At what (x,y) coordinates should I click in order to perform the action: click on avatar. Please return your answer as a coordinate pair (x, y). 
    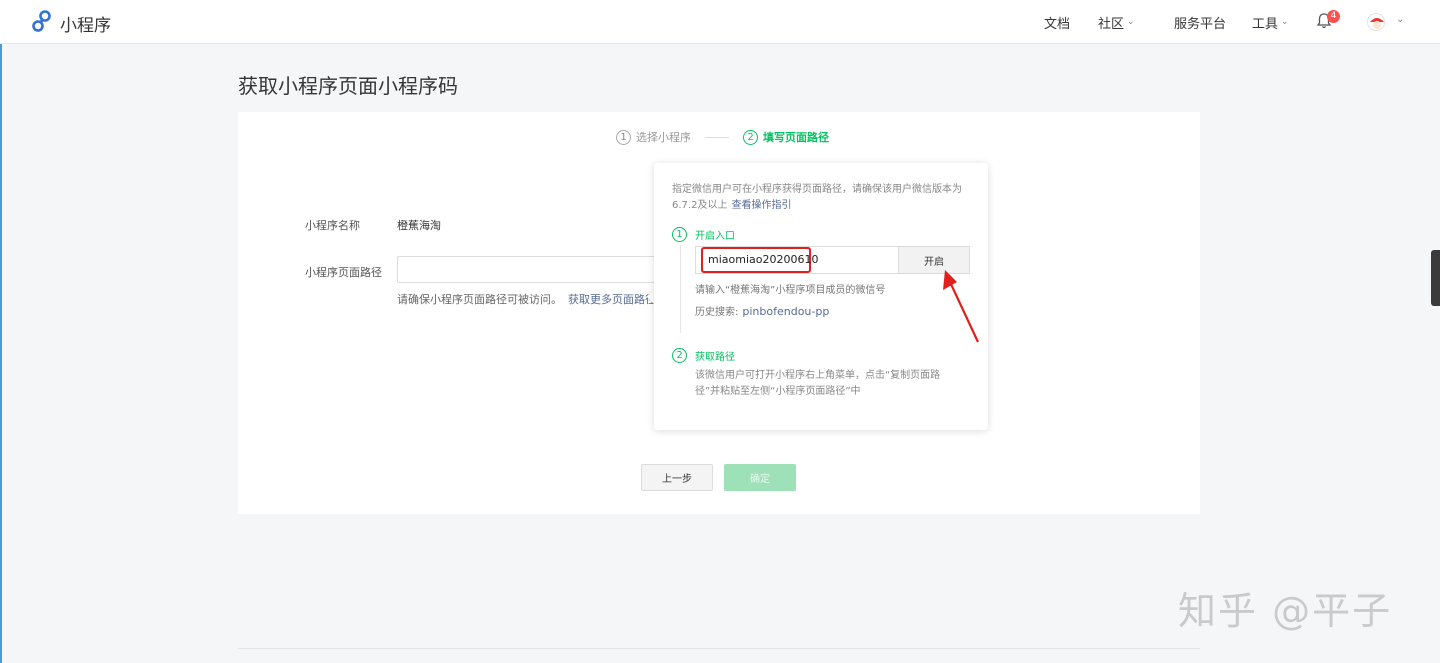
    Looking at the image, I should click on (1376, 22).